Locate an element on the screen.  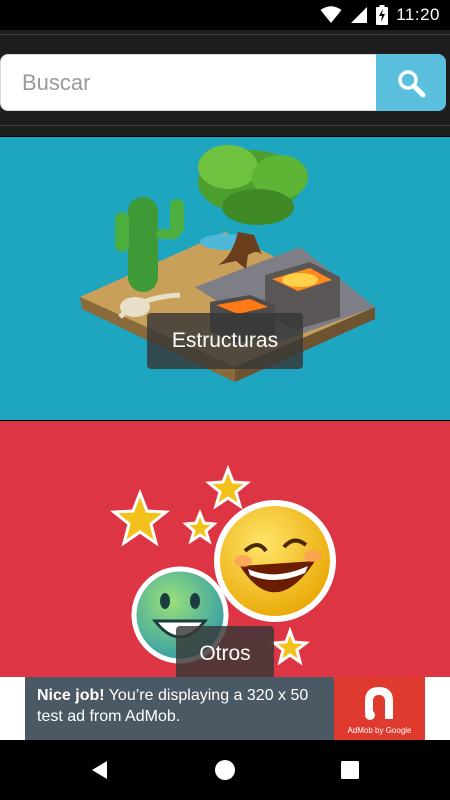
home-icon is located at coordinates (225, 770).